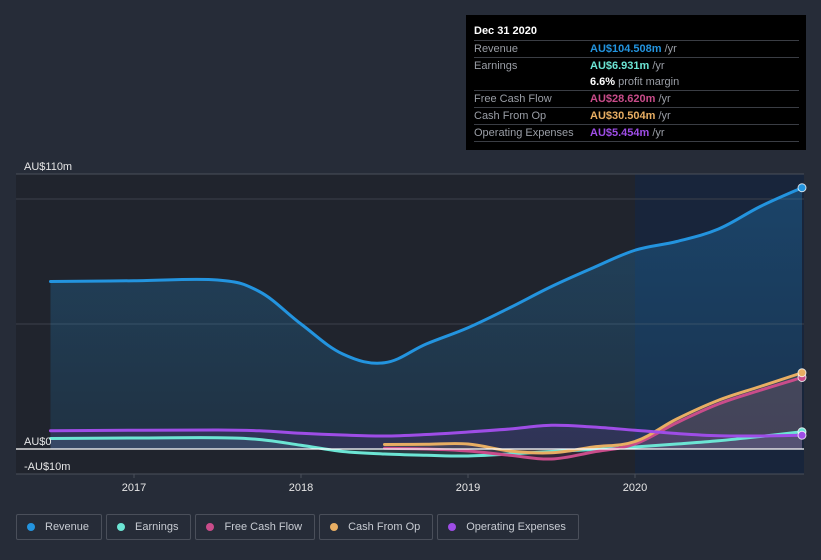 The width and height of the screenshot is (821, 560). What do you see at coordinates (626, 49) in the screenshot?
I see `tooltip-value: AU$104.508m` at bounding box center [626, 49].